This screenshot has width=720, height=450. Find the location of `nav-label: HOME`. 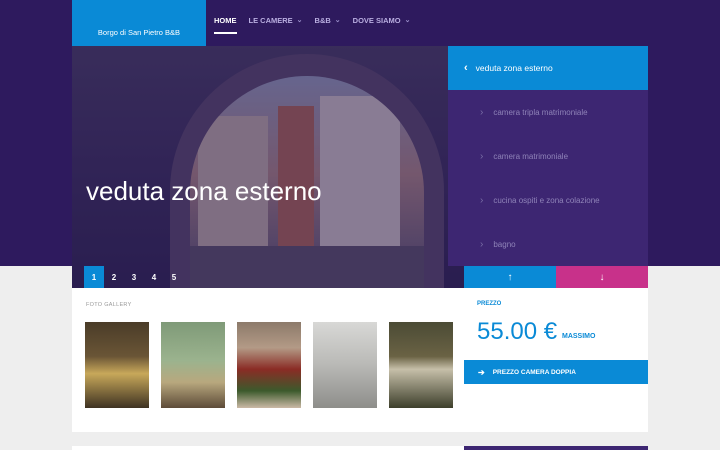

nav-label: HOME is located at coordinates (225, 20).